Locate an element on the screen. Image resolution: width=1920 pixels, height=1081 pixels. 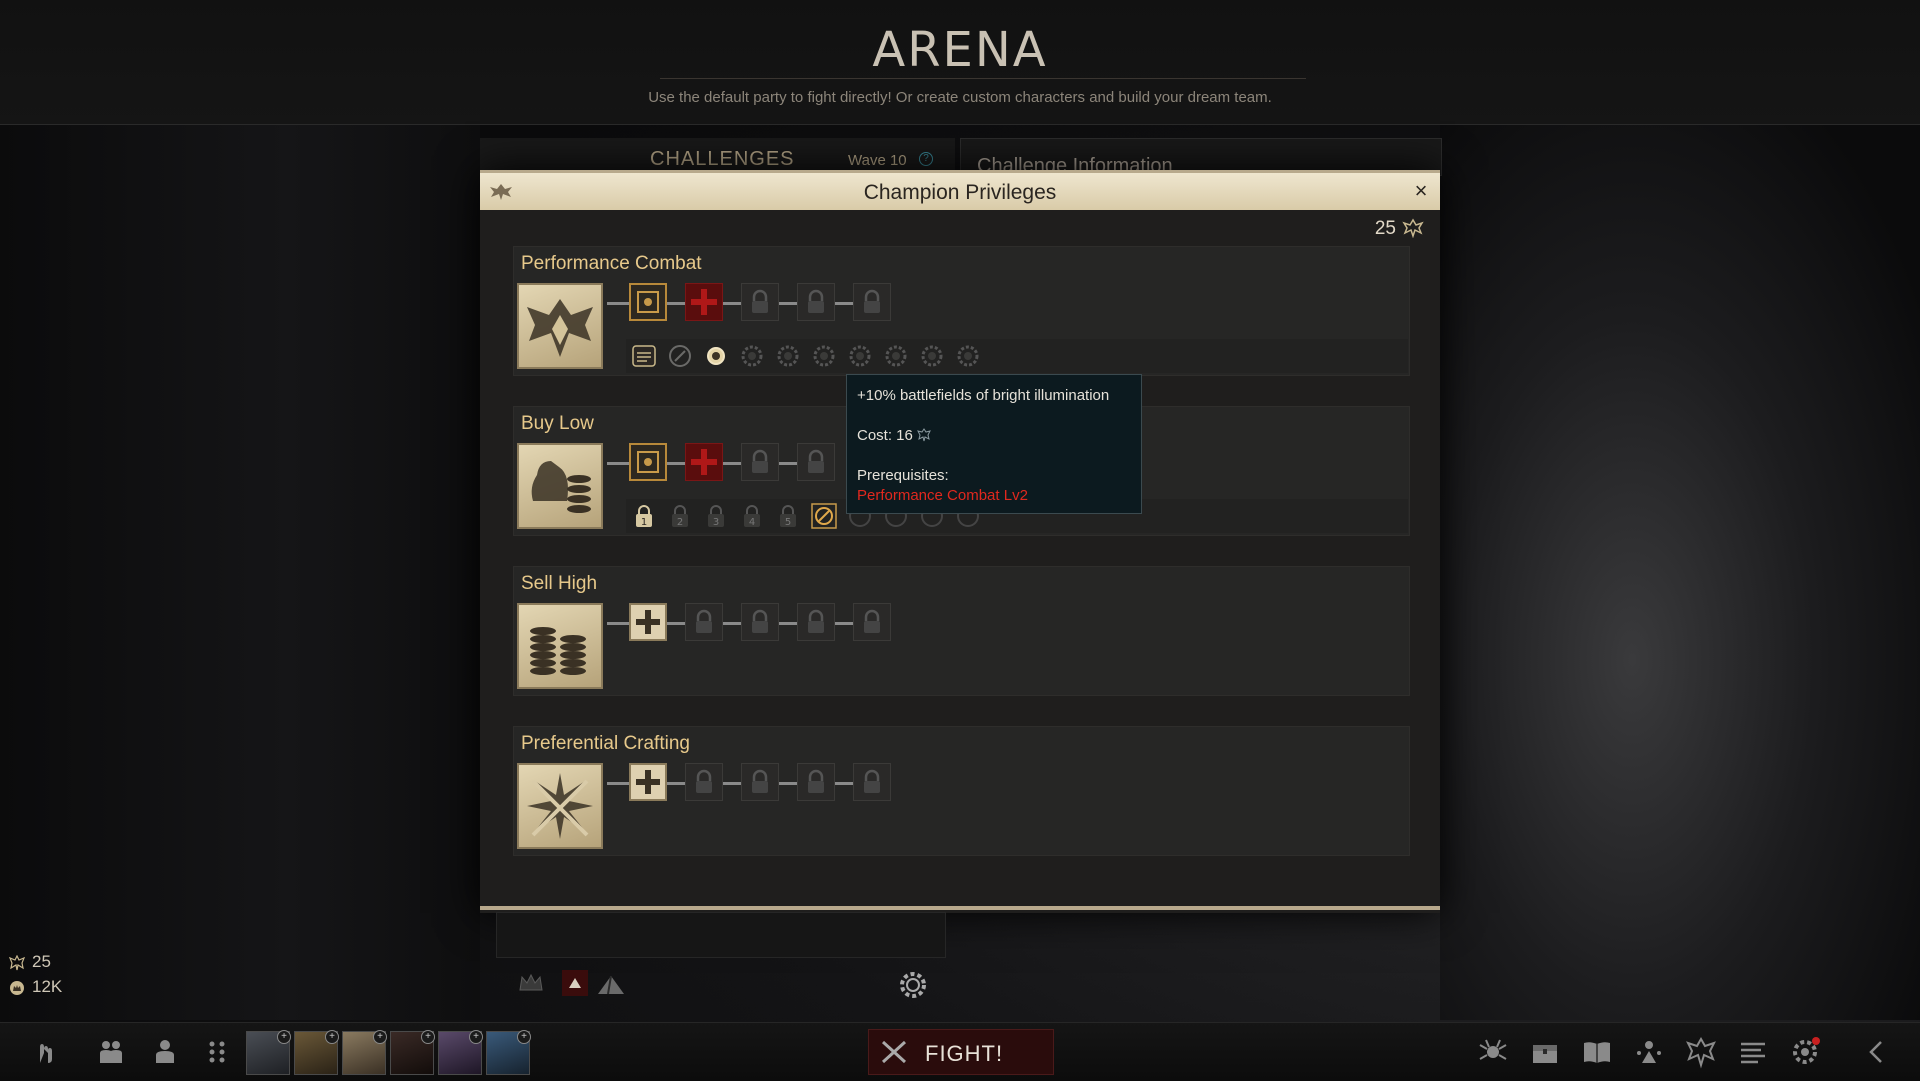
character-icon is located at coordinates (165, 1052).